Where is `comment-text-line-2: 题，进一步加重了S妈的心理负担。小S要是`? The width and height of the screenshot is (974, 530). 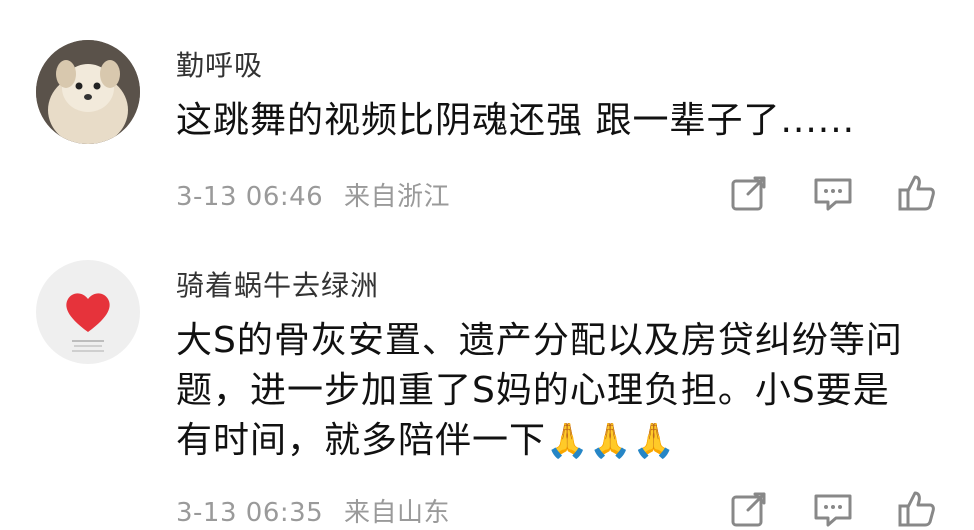
comment-text-line-2: 题，进一步加重了S妈的心理负担。小S要是 is located at coordinates (533, 390).